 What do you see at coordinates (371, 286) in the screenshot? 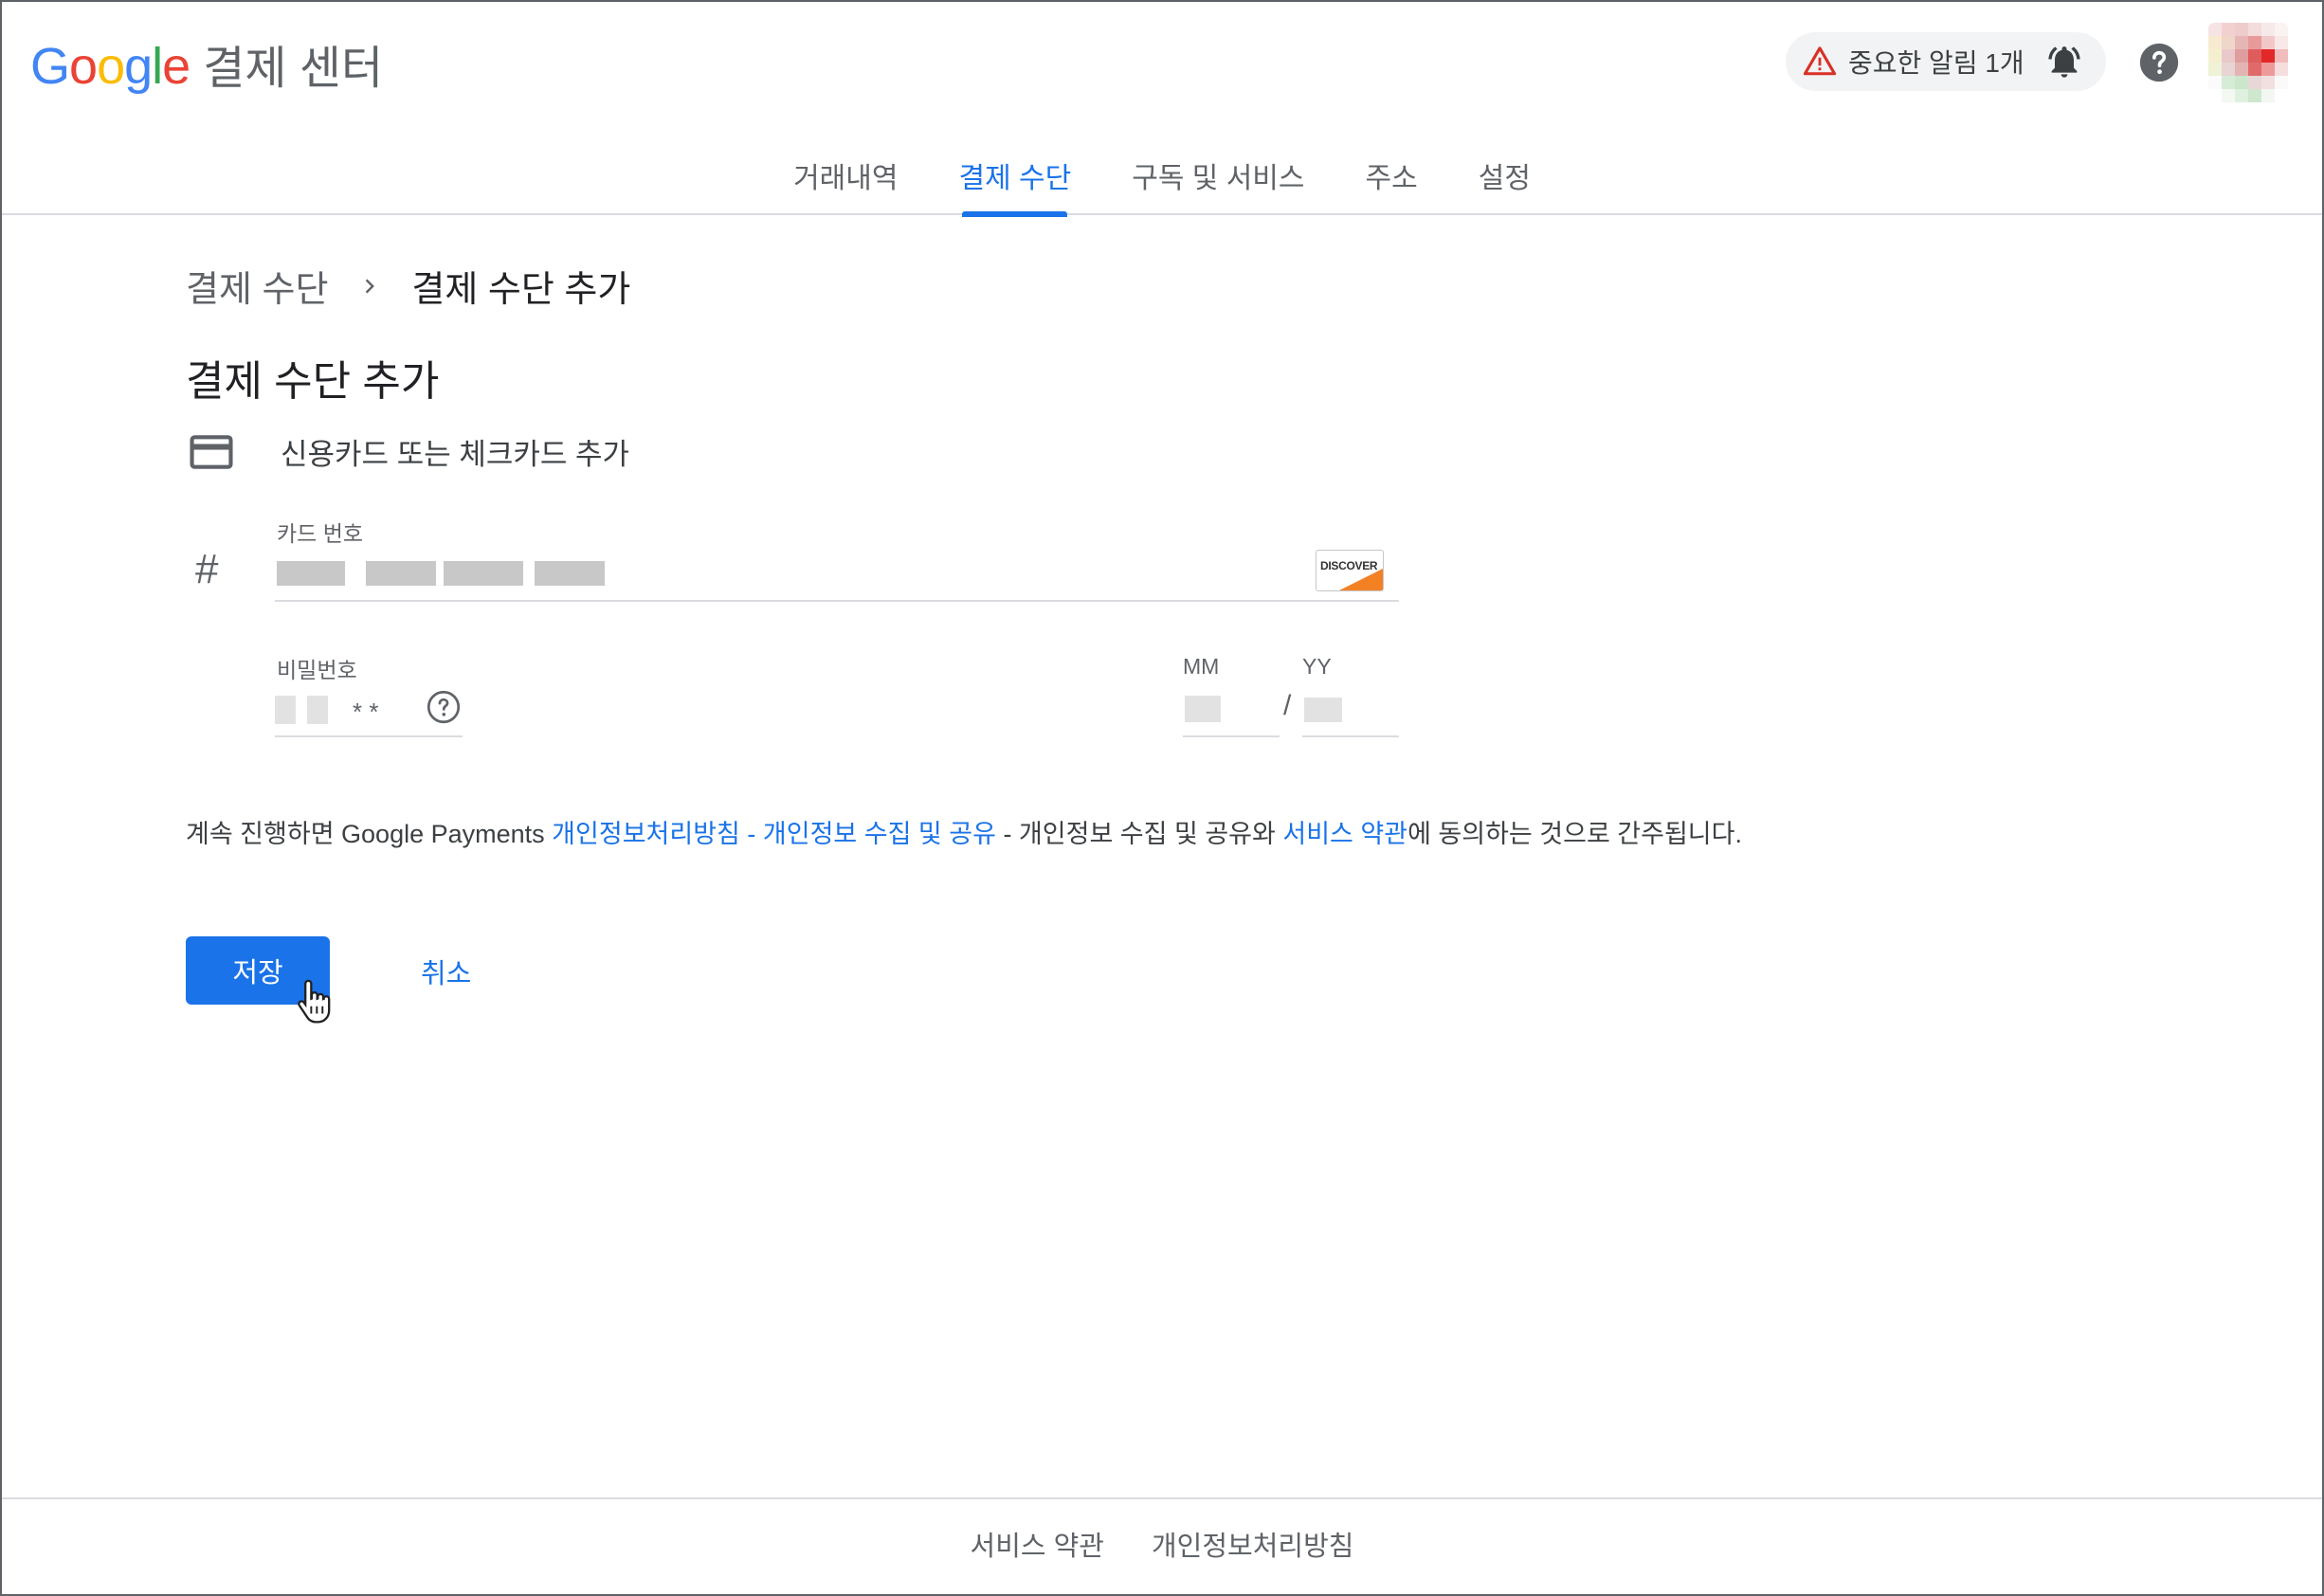
I see `chevron-right-icon` at bounding box center [371, 286].